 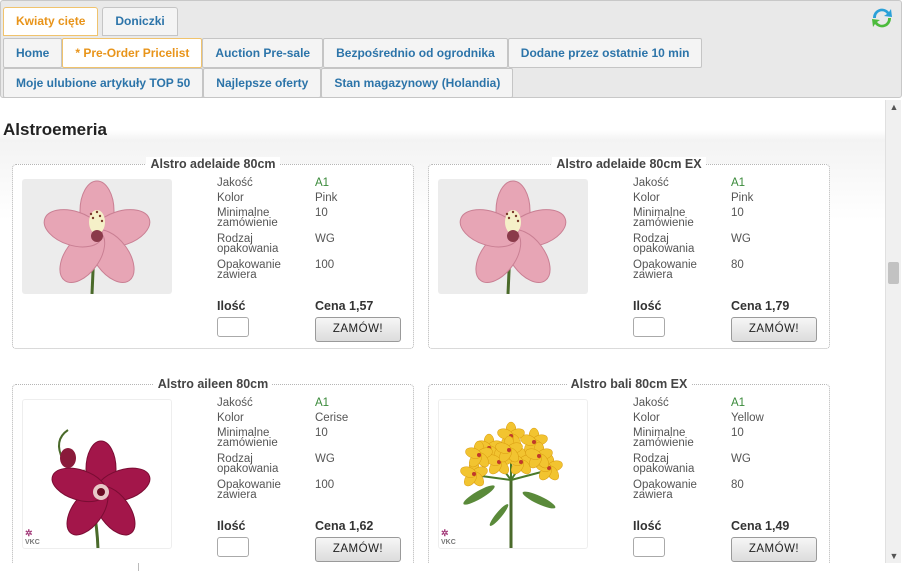 I want to click on price: Cena 1,49, so click(x=760, y=526).